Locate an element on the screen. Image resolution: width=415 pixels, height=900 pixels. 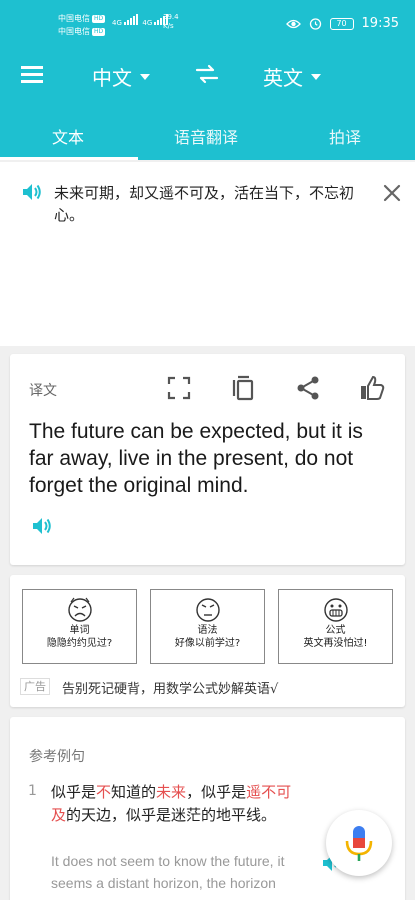
battery-icon: 70 is located at coordinates (341, 23).